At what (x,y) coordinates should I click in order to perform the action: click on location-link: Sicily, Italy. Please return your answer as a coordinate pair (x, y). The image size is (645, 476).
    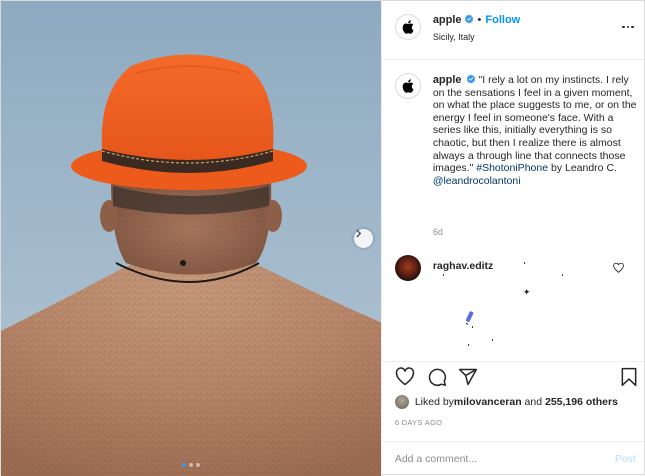
    Looking at the image, I should click on (454, 37).